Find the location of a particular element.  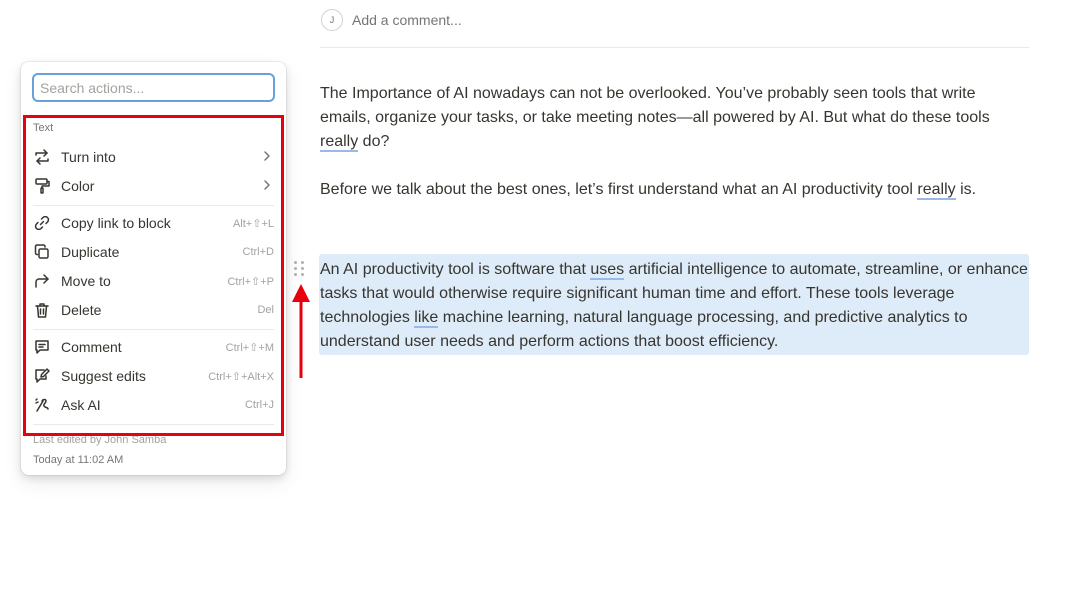

last-edited-by: Last edited by John Samba is located at coordinates (100, 440).